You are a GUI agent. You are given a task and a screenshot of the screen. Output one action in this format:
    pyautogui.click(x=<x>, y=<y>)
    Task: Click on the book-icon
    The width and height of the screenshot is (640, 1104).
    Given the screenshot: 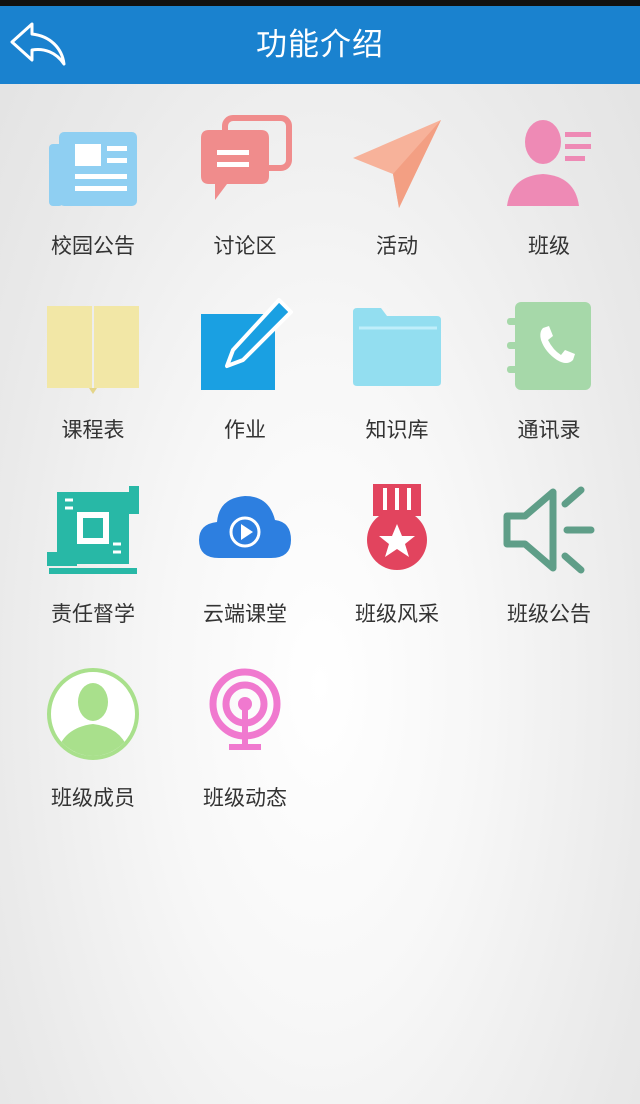 What is the action you would take?
    pyautogui.click(x=93, y=350)
    